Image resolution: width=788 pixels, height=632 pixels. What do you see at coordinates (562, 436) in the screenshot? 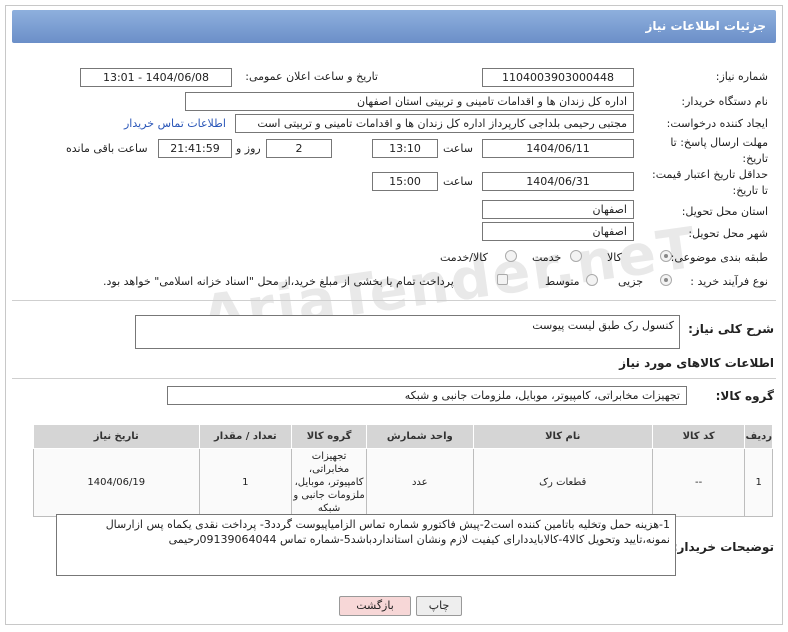
I see `column-header: نام کالا` at bounding box center [562, 436].